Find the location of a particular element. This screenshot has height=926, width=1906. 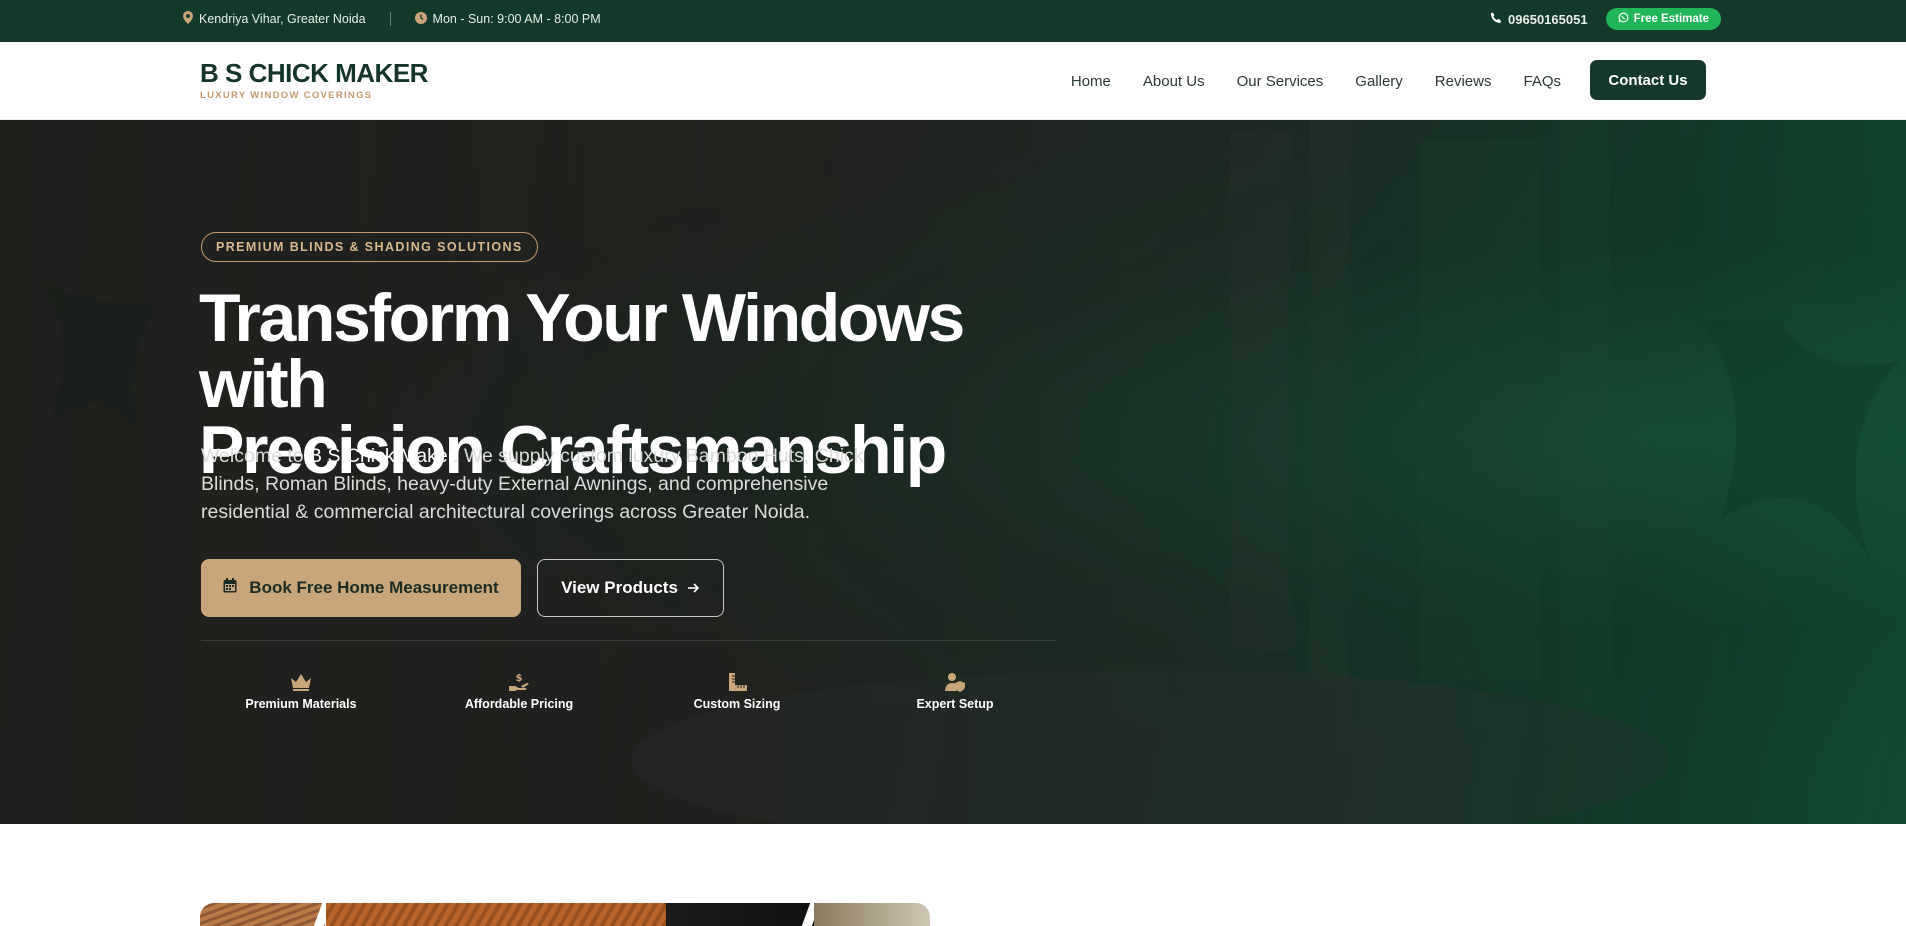

crown-icon is located at coordinates (301, 683).